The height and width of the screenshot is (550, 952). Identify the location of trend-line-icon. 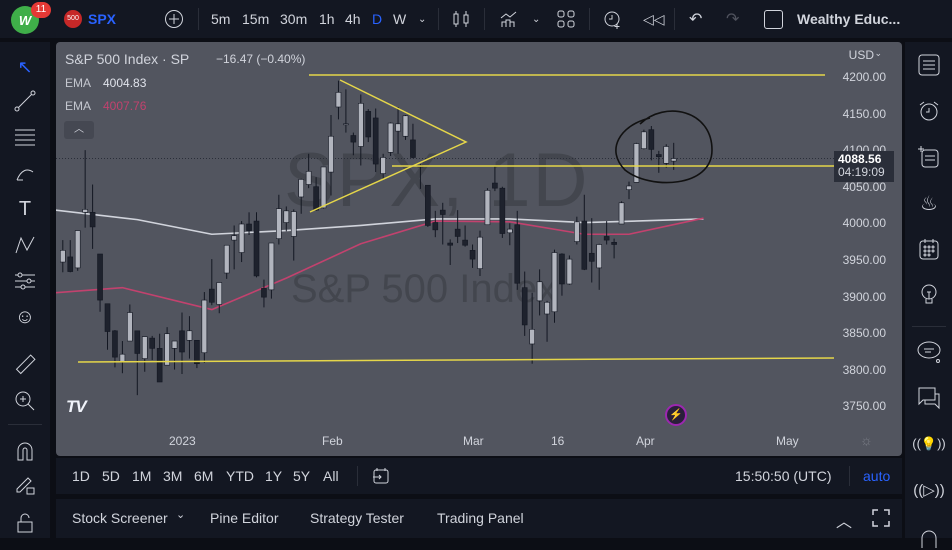
(25, 101).